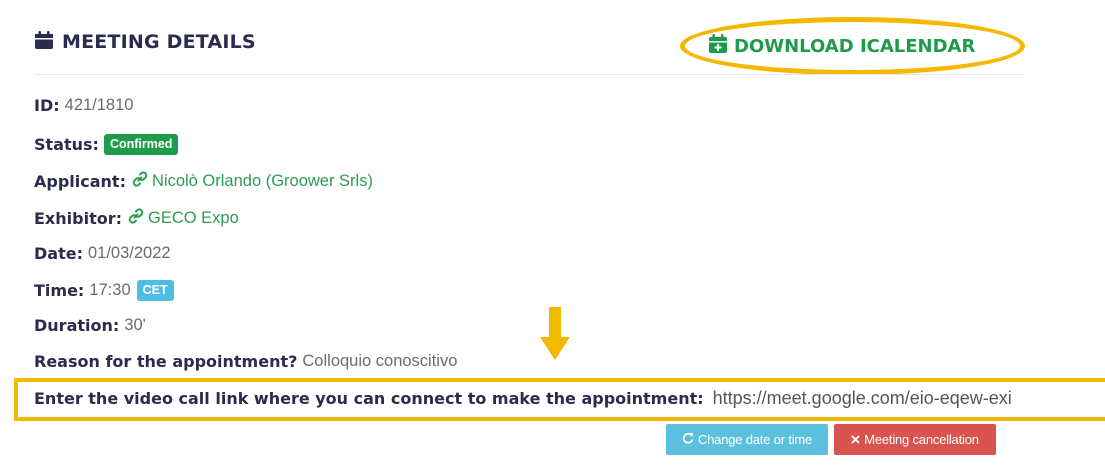 Image resolution: width=1105 pixels, height=468 pixels. What do you see at coordinates (110, 290) in the screenshot?
I see `time-value: 17:30` at bounding box center [110, 290].